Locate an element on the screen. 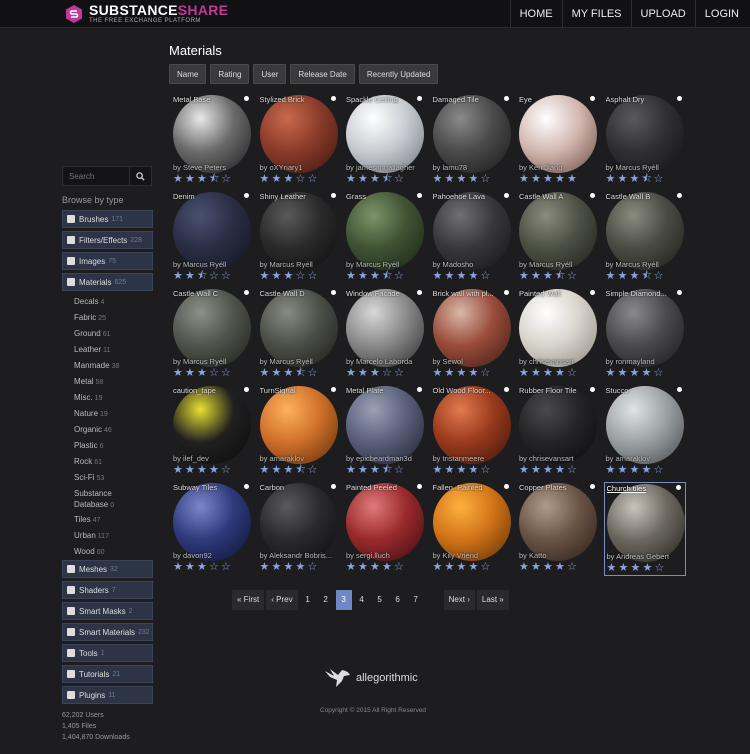  sort-name-button: Name is located at coordinates (188, 74).